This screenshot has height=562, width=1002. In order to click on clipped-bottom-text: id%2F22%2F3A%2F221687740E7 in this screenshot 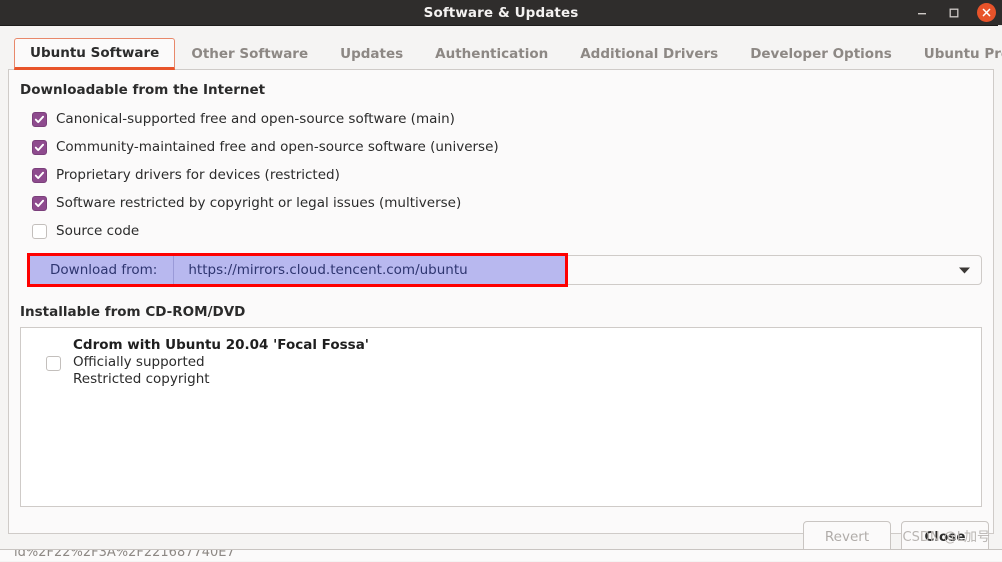, I will do `click(124, 554)`.